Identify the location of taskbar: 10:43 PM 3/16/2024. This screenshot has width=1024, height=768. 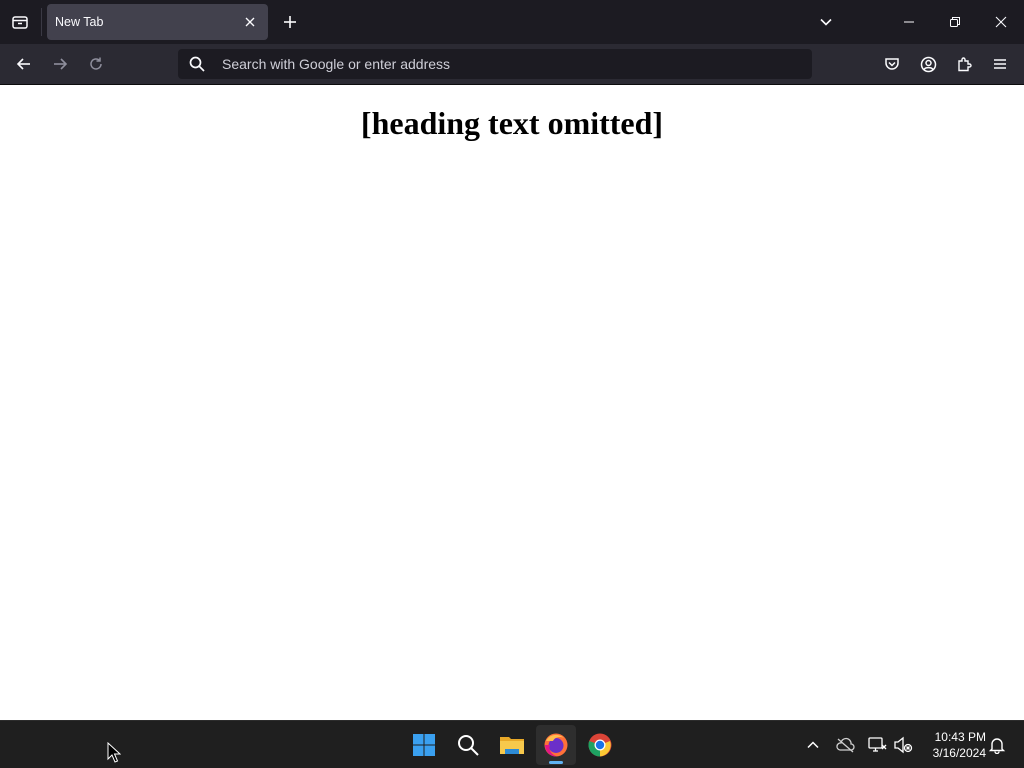
(512, 744).